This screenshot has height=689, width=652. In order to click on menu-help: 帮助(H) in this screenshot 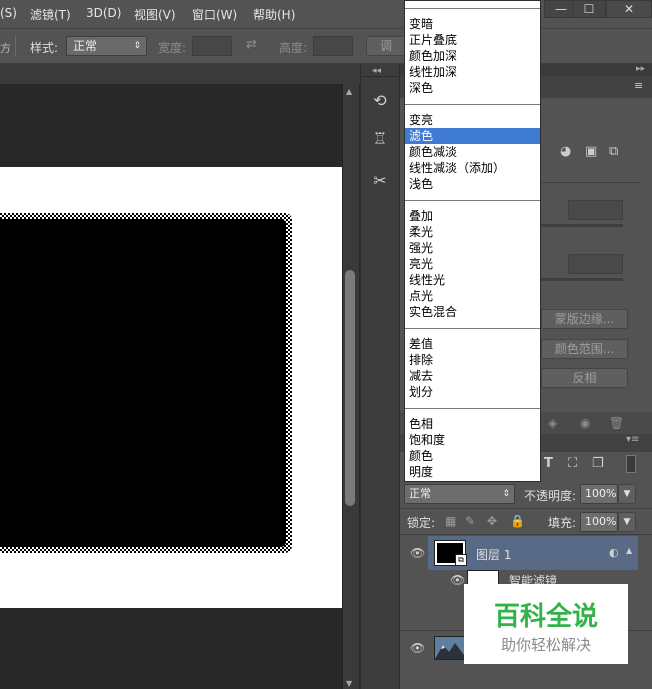, I will do `click(274, 14)`.